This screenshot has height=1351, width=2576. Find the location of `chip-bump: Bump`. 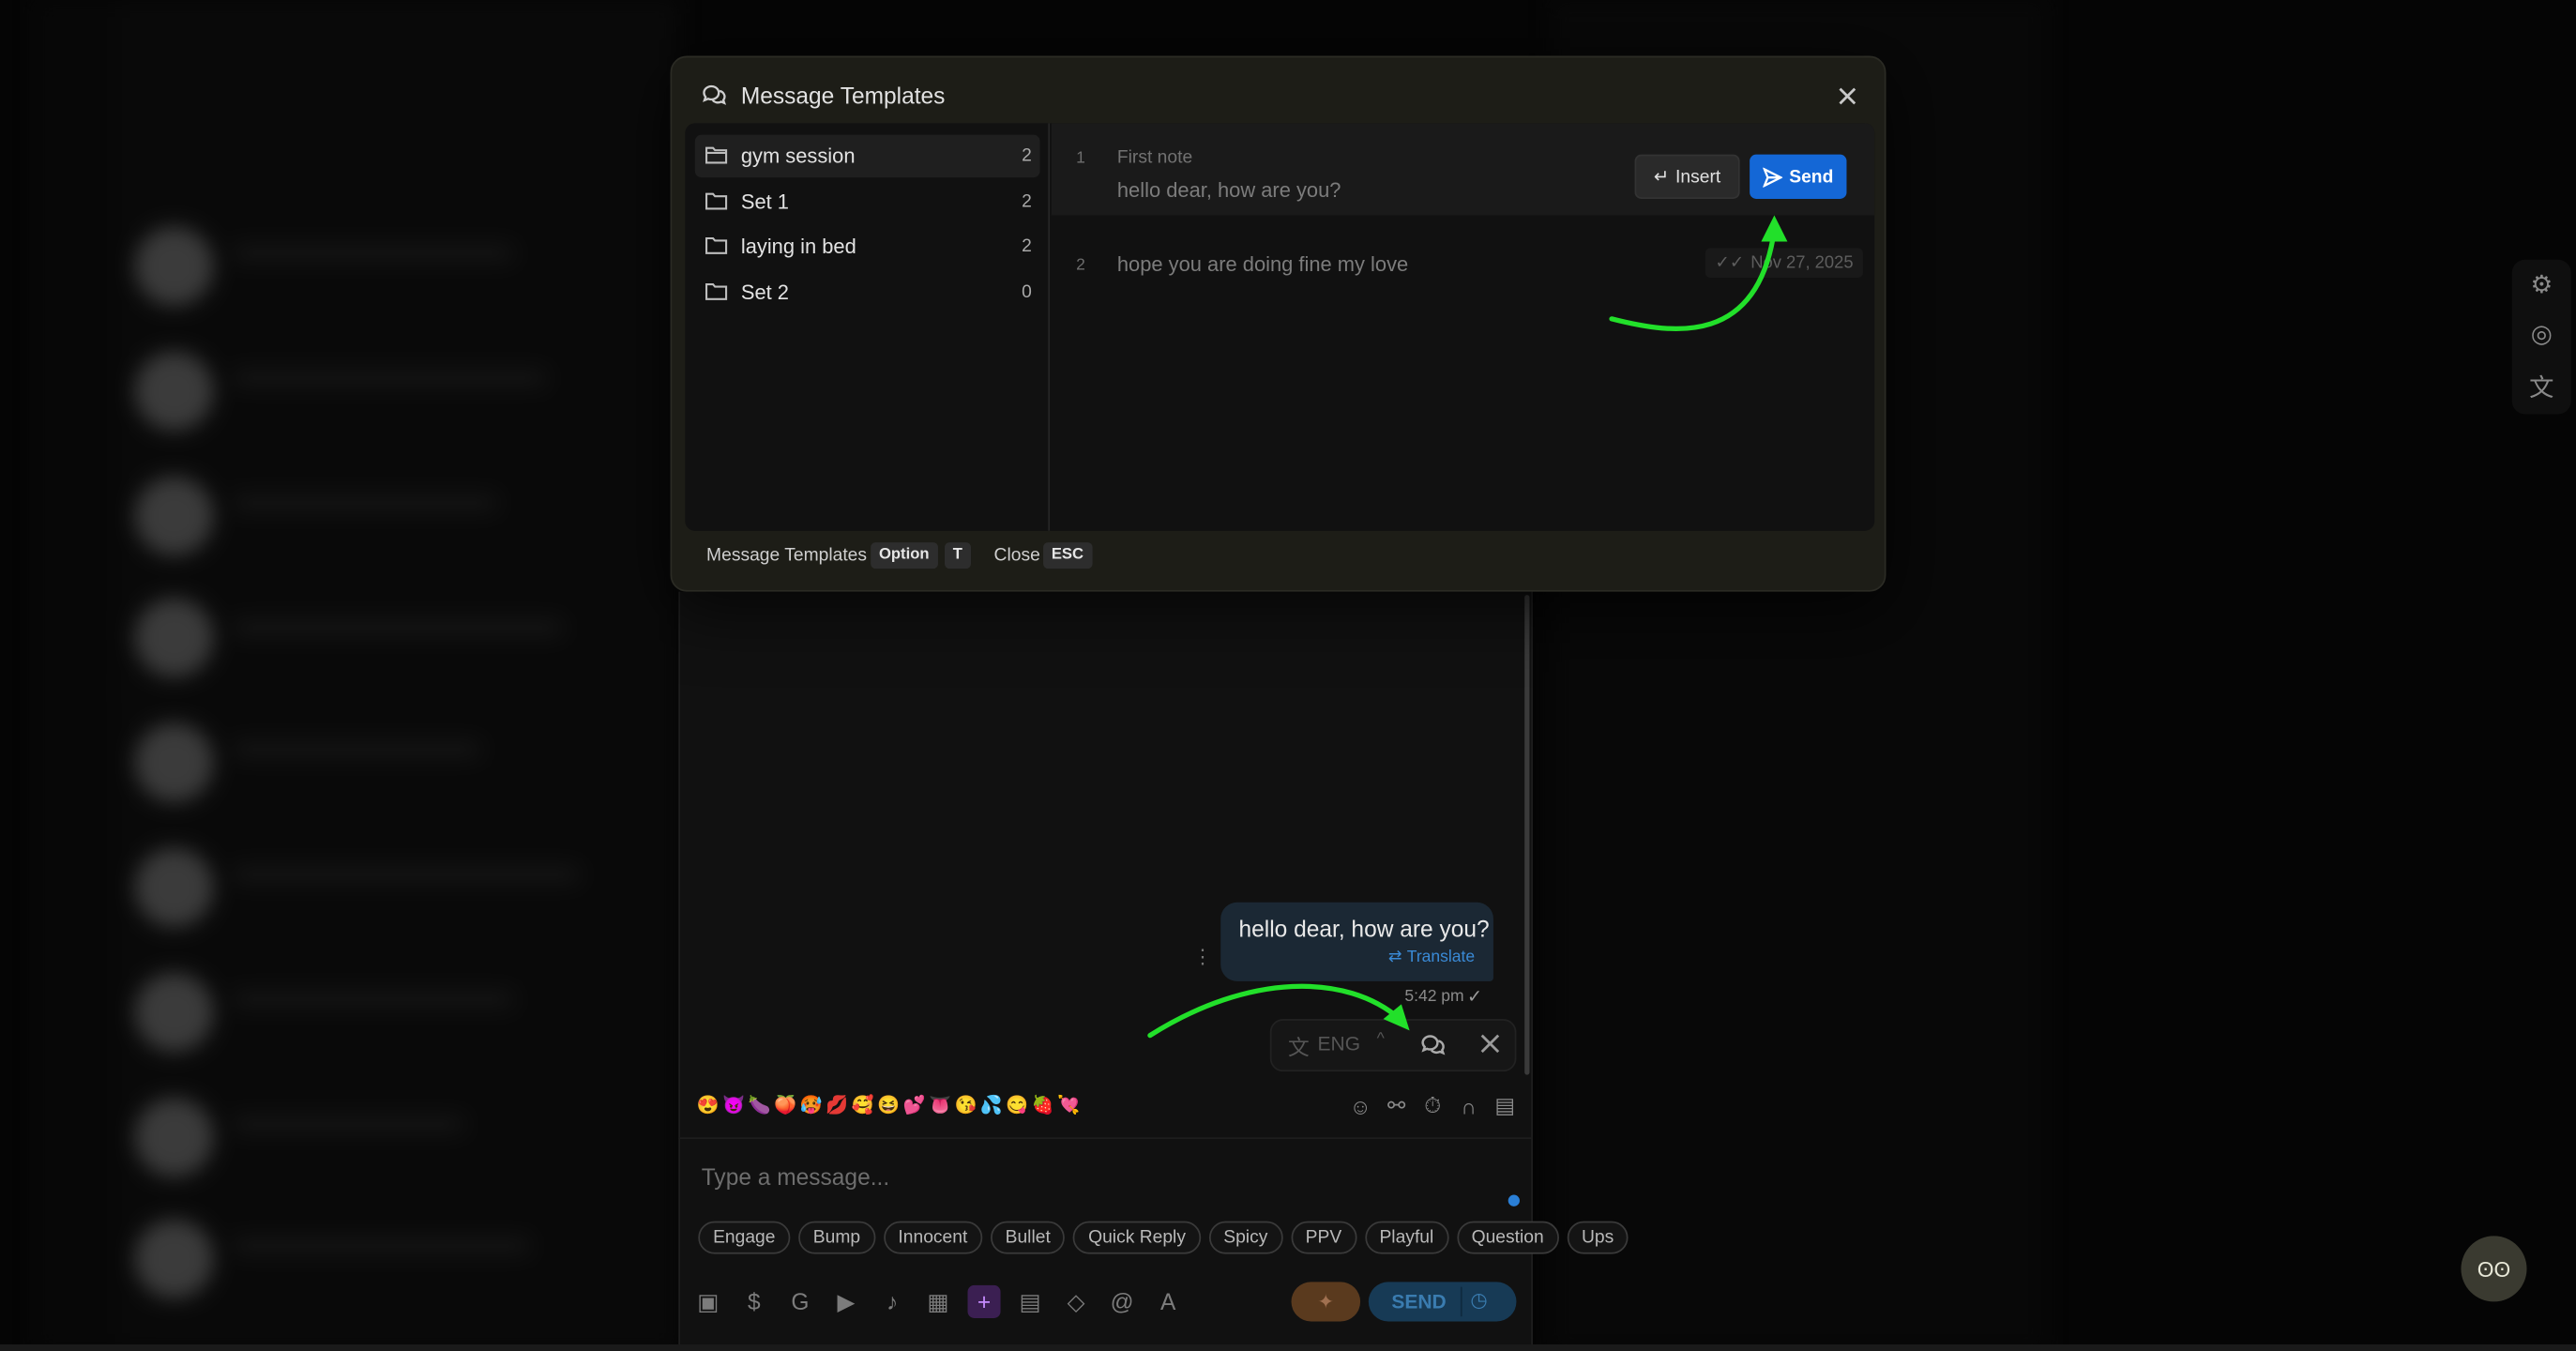

chip-bump: Bump is located at coordinates (836, 1238).